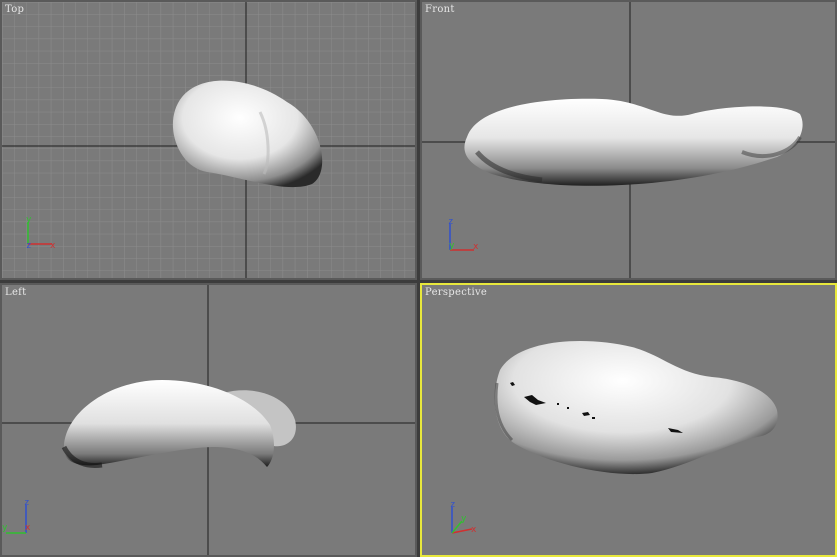 This screenshot has width=837, height=557. Describe the element at coordinates (41, 233) in the screenshot. I see `axis-tripod-top: y x z` at that location.